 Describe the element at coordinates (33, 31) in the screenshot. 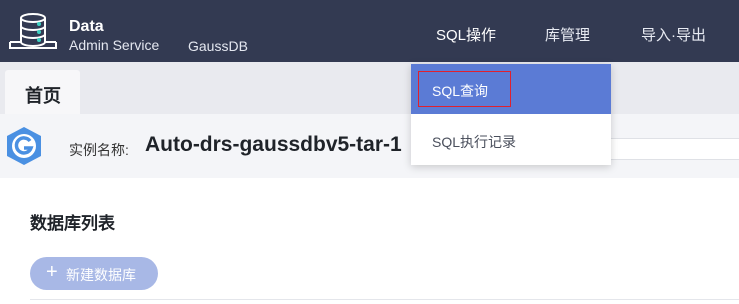

I see `database-logo-icon` at that location.